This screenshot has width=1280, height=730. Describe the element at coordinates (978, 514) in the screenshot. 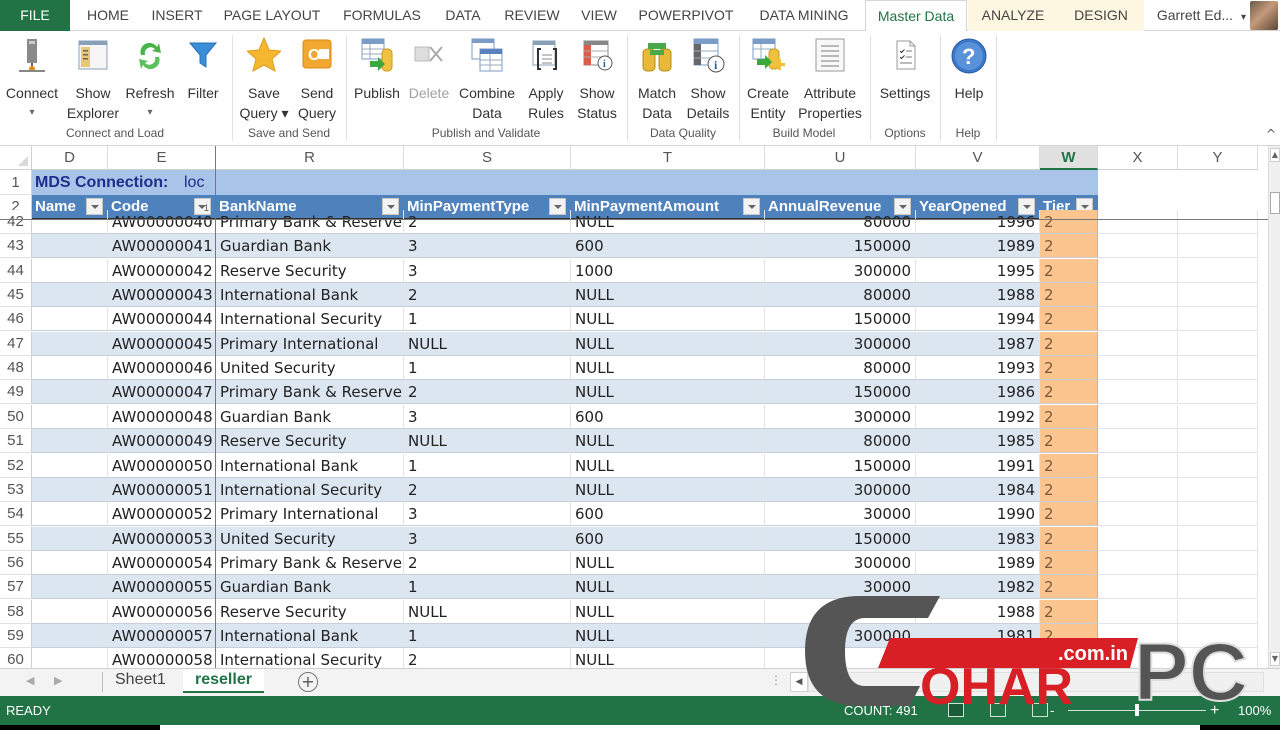

I see `cell-year: 1990` at that location.